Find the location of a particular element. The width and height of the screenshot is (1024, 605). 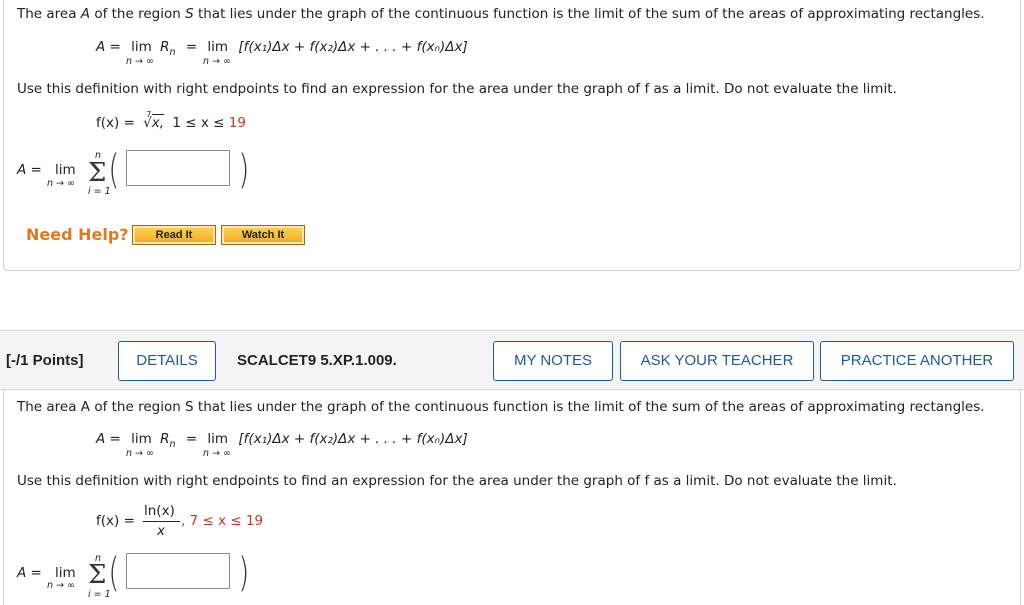

details-button: DETAILS is located at coordinates (167, 361).